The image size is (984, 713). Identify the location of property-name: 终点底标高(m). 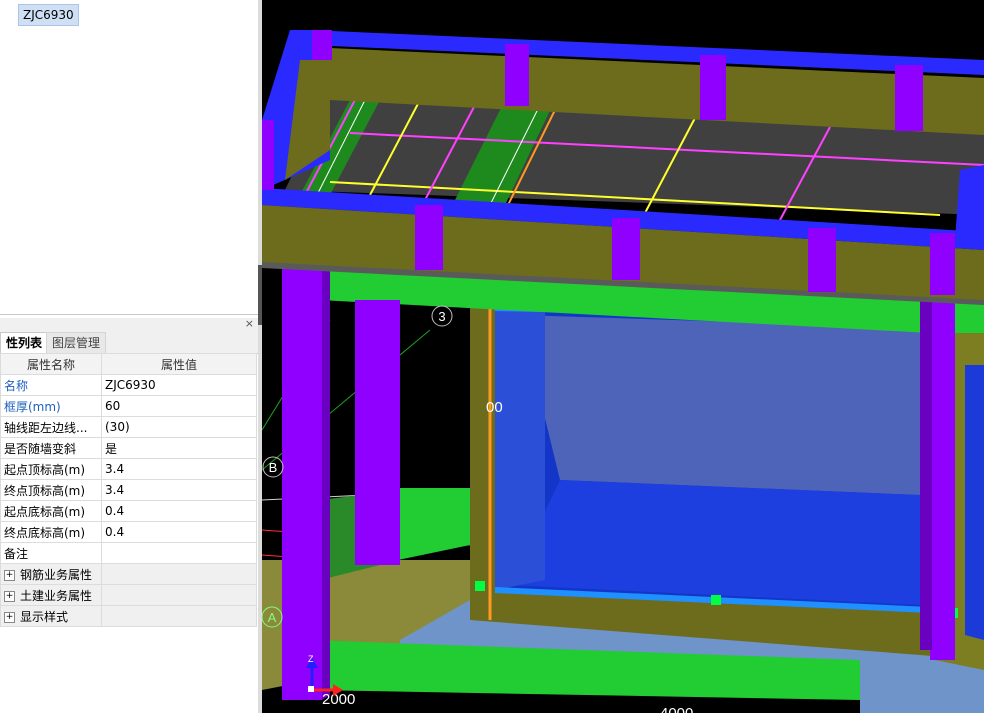
(51, 532).